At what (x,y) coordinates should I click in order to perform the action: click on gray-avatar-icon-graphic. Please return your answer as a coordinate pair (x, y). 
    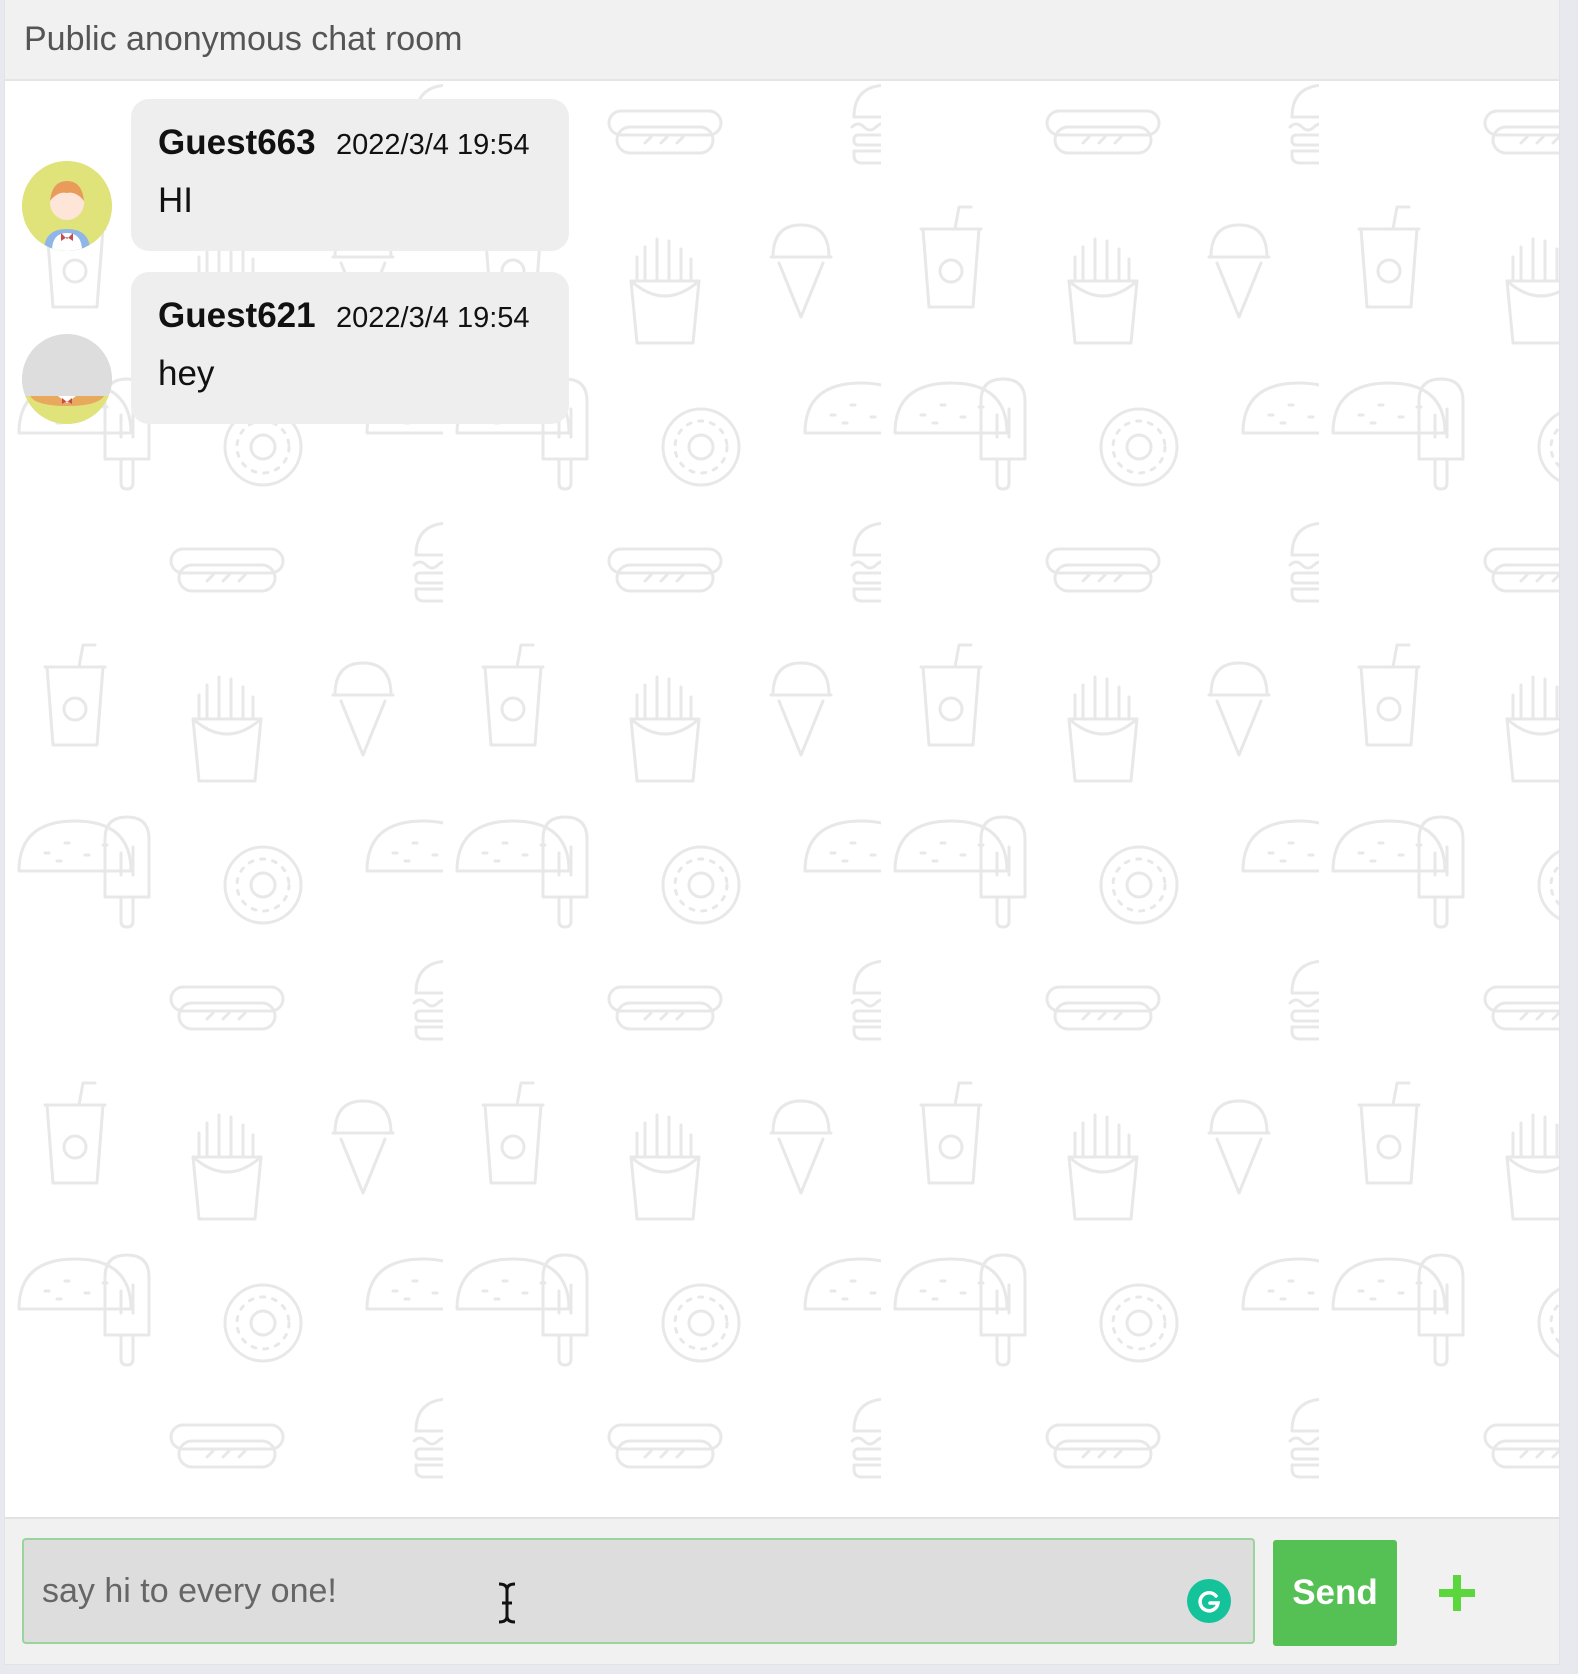
    Looking at the image, I should click on (67, 379).